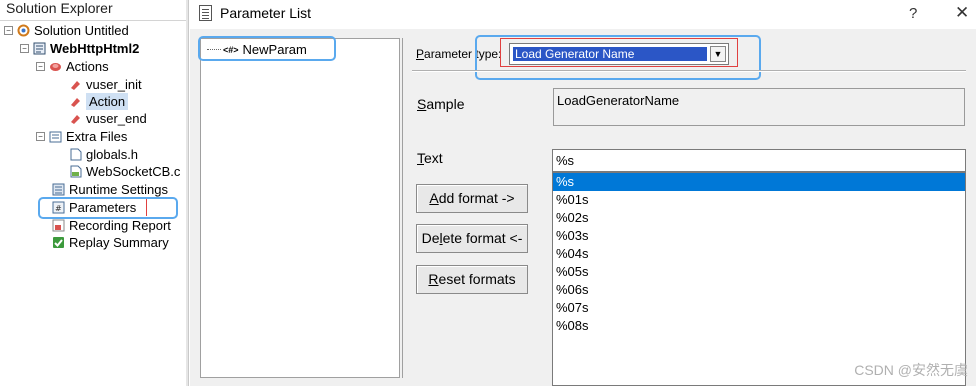  What do you see at coordinates (107, 101) in the screenshot?
I see `tree-item-label: Action` at bounding box center [107, 101].